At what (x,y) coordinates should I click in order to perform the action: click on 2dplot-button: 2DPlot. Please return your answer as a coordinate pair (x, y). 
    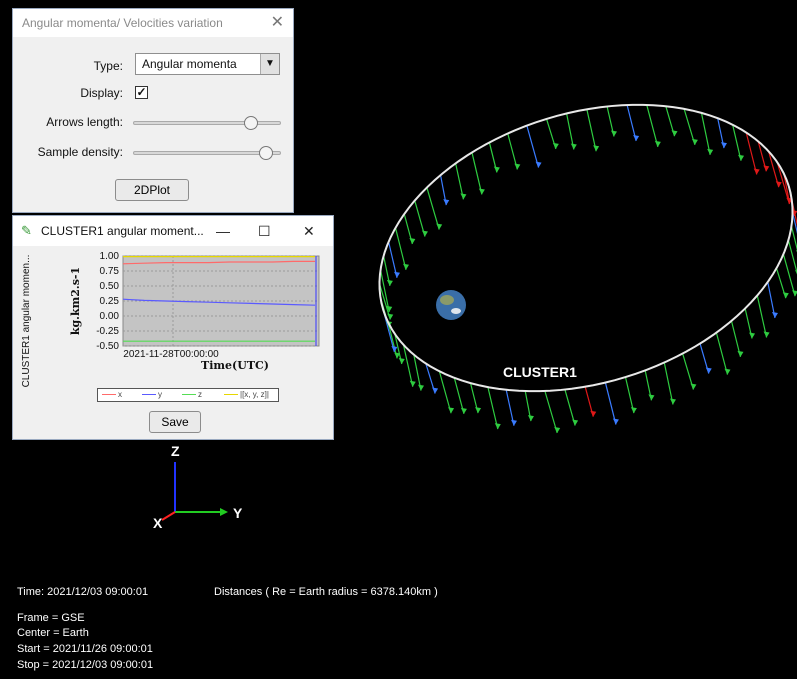
    Looking at the image, I should click on (152, 190).